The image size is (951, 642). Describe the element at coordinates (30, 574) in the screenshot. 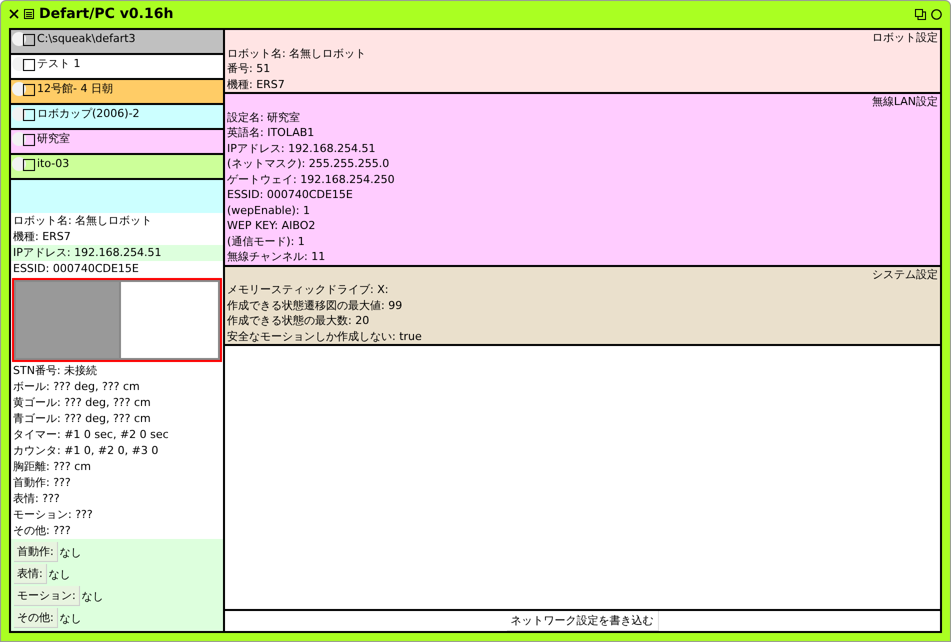

I see `action-button: 表情:` at that location.